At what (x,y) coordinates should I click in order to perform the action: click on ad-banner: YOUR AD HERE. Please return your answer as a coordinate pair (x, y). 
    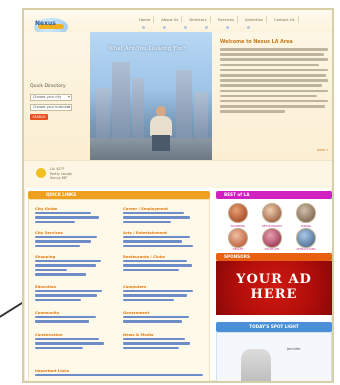
    Looking at the image, I should click on (274, 288).